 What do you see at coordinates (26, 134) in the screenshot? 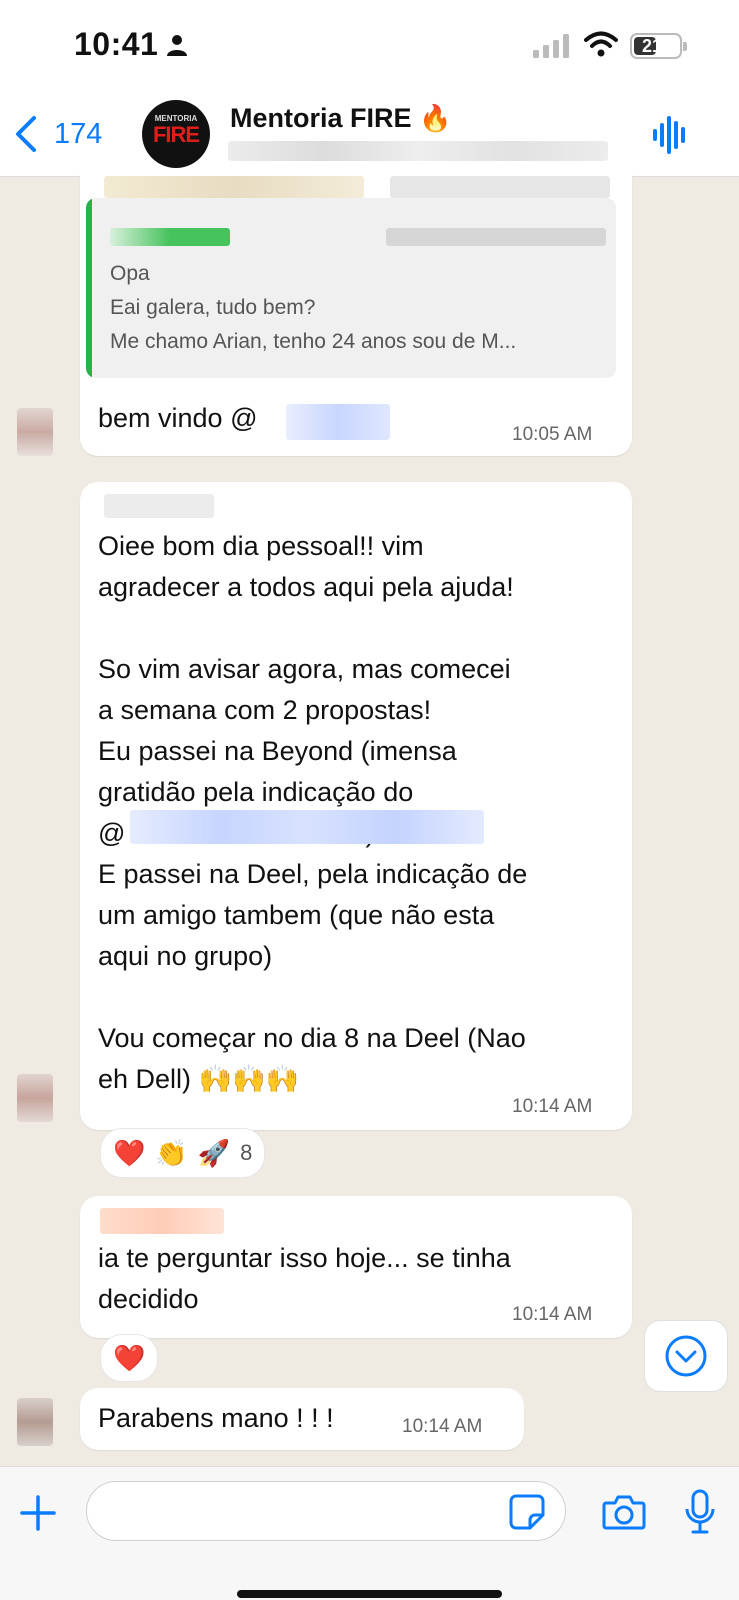
I see `back-chevron-icon` at bounding box center [26, 134].